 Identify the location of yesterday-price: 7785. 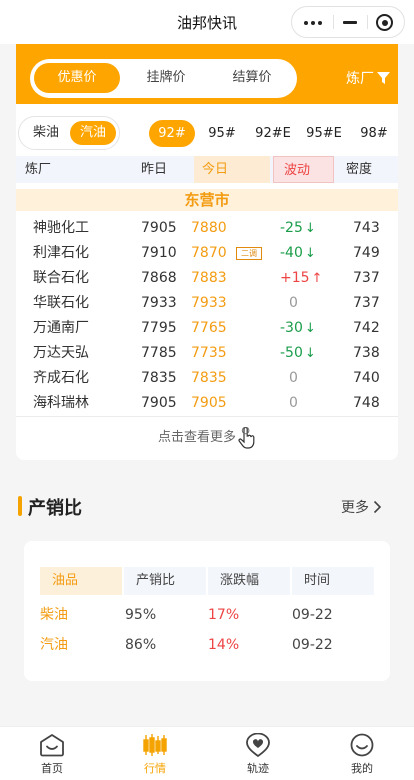
(159, 353).